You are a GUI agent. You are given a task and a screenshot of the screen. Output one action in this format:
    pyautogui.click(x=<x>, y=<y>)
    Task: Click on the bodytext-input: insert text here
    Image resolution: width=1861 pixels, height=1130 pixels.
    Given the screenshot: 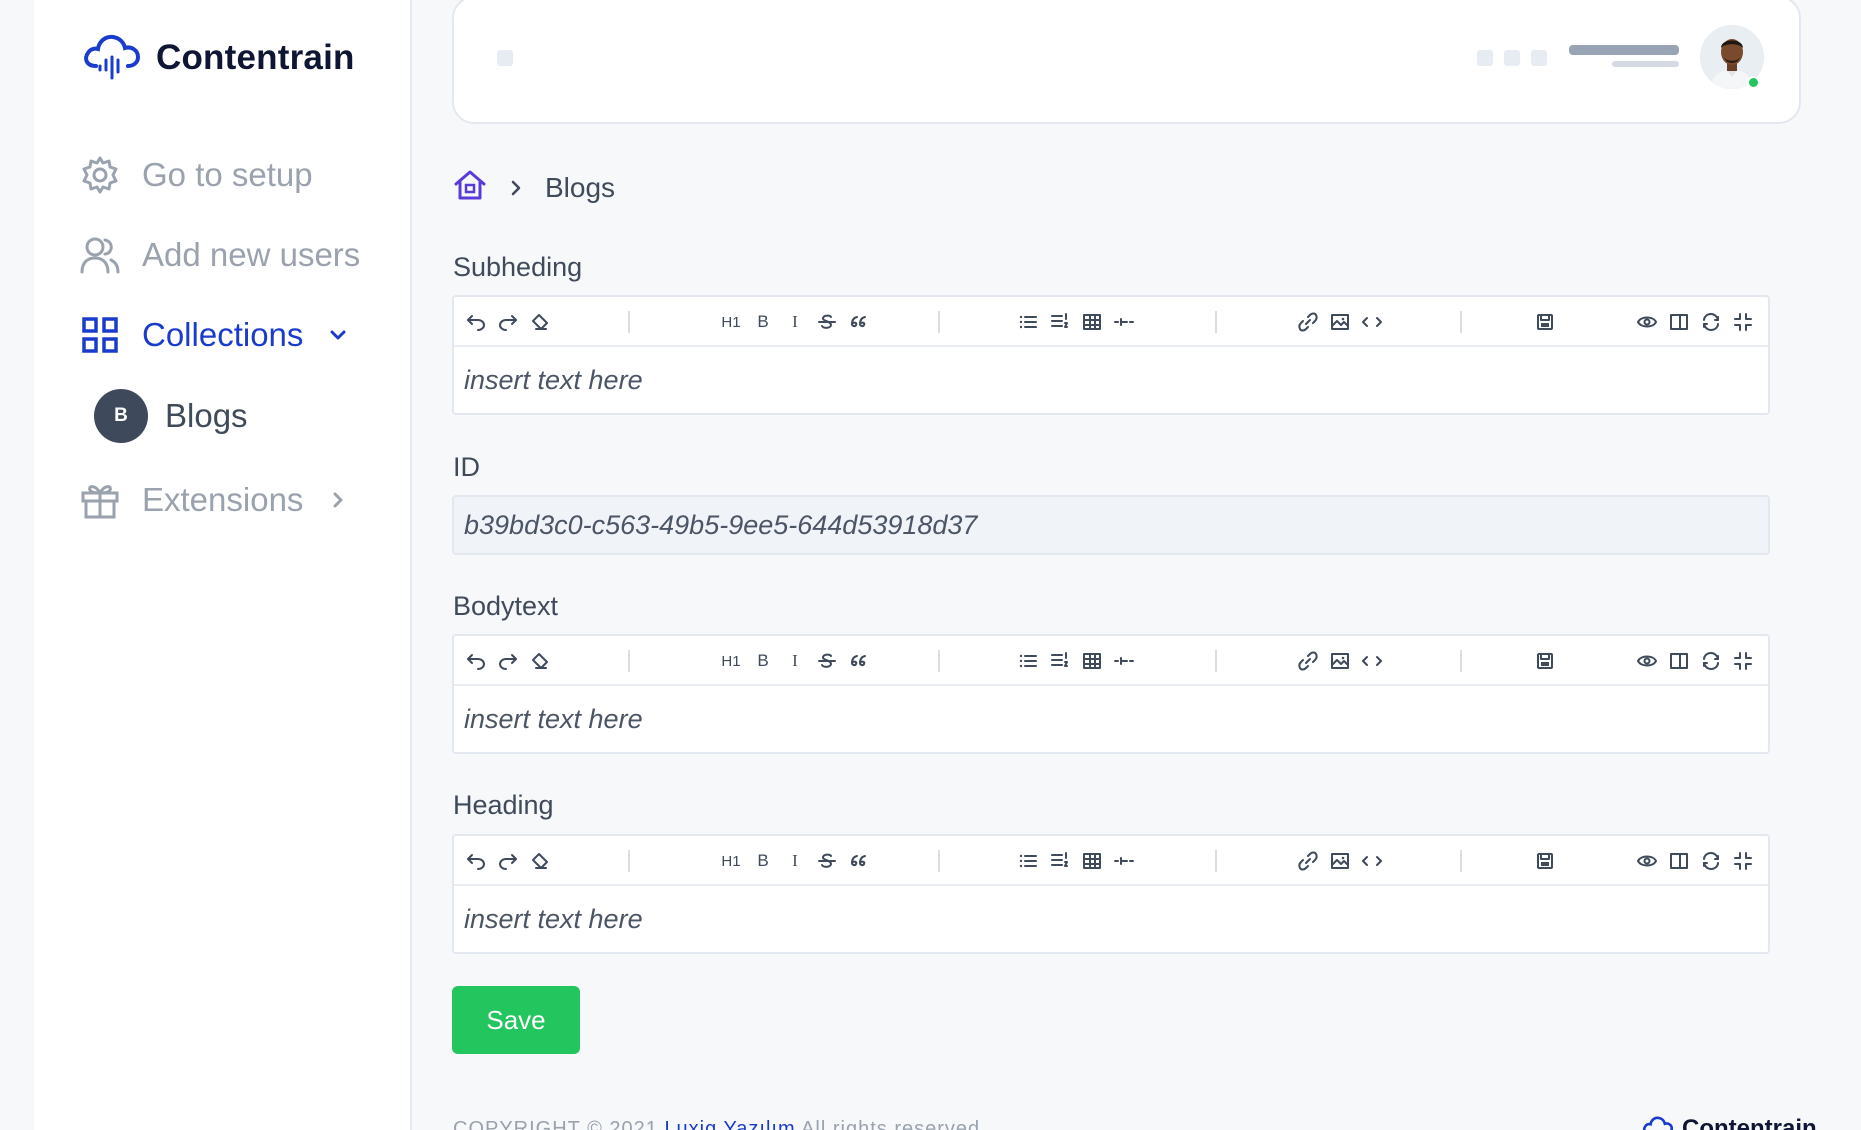 What is the action you would take?
    pyautogui.click(x=1111, y=719)
    